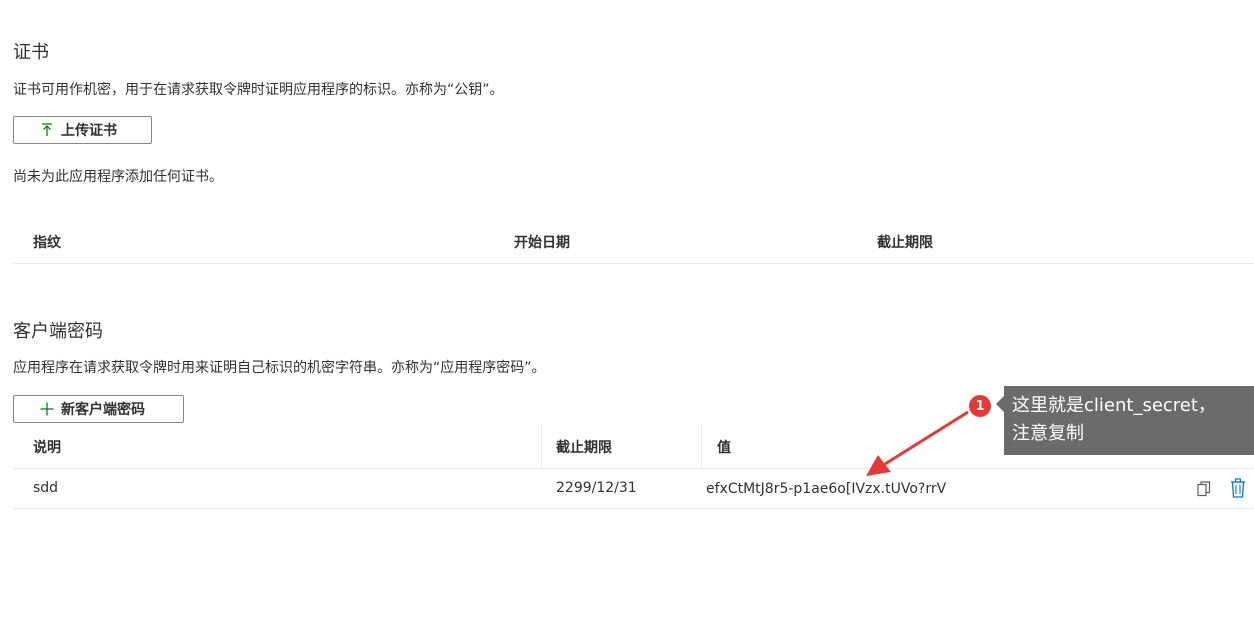 This screenshot has width=1254, height=626. Describe the element at coordinates (980, 406) in the screenshot. I see `annotation-number-badge: 1` at that location.